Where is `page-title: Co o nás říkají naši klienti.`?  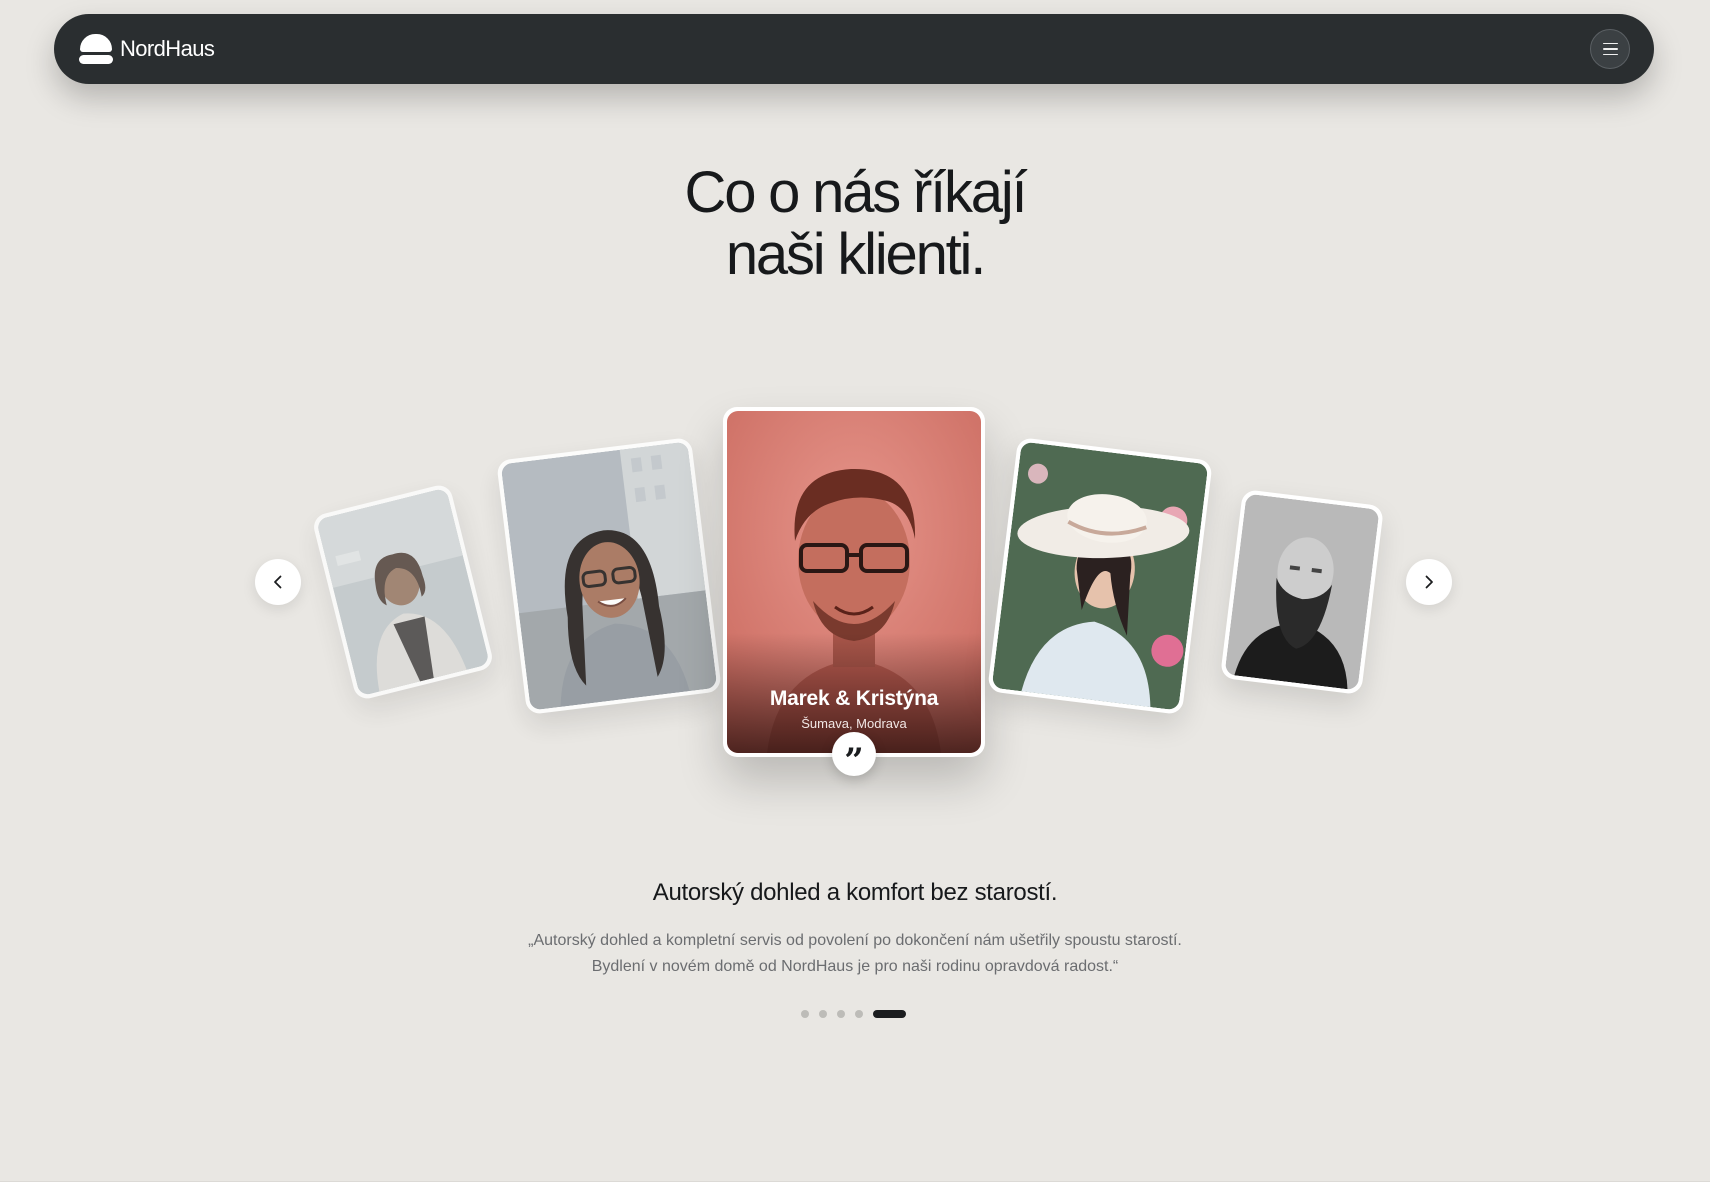 page-title: Co o nás říkají naši klienti. is located at coordinates (855, 224).